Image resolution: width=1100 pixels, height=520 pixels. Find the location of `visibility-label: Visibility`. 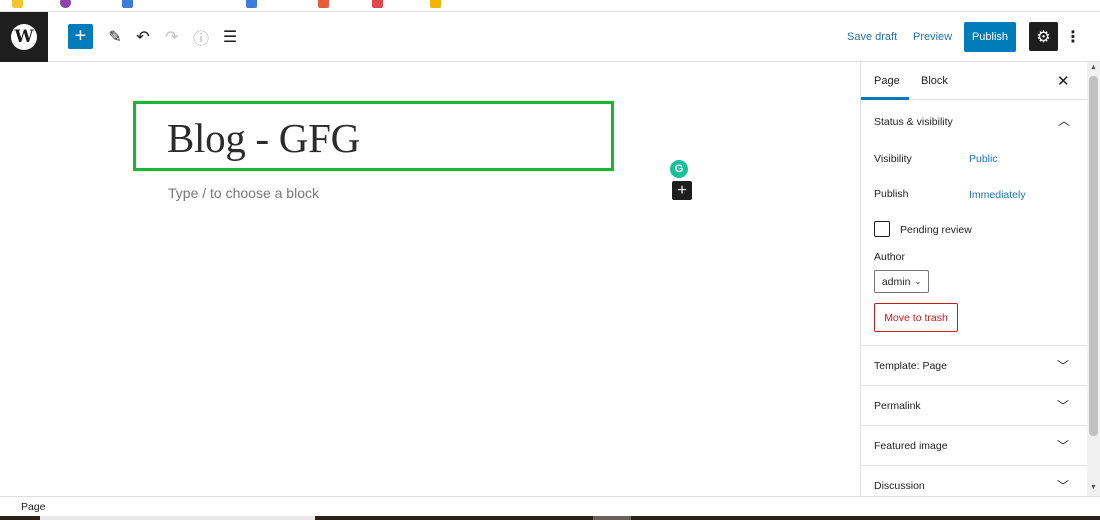

visibility-label: Visibility is located at coordinates (893, 159).